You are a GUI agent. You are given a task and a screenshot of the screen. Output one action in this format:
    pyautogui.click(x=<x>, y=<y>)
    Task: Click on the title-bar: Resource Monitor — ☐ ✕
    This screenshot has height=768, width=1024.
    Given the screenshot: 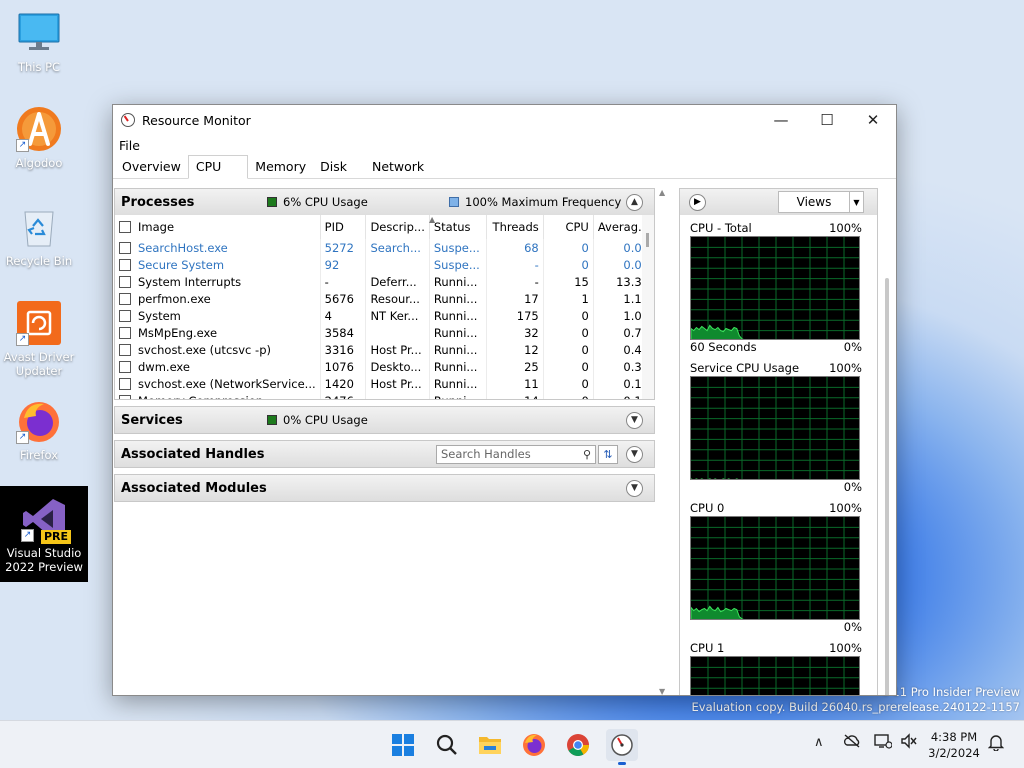 What is the action you would take?
    pyautogui.click(x=504, y=120)
    